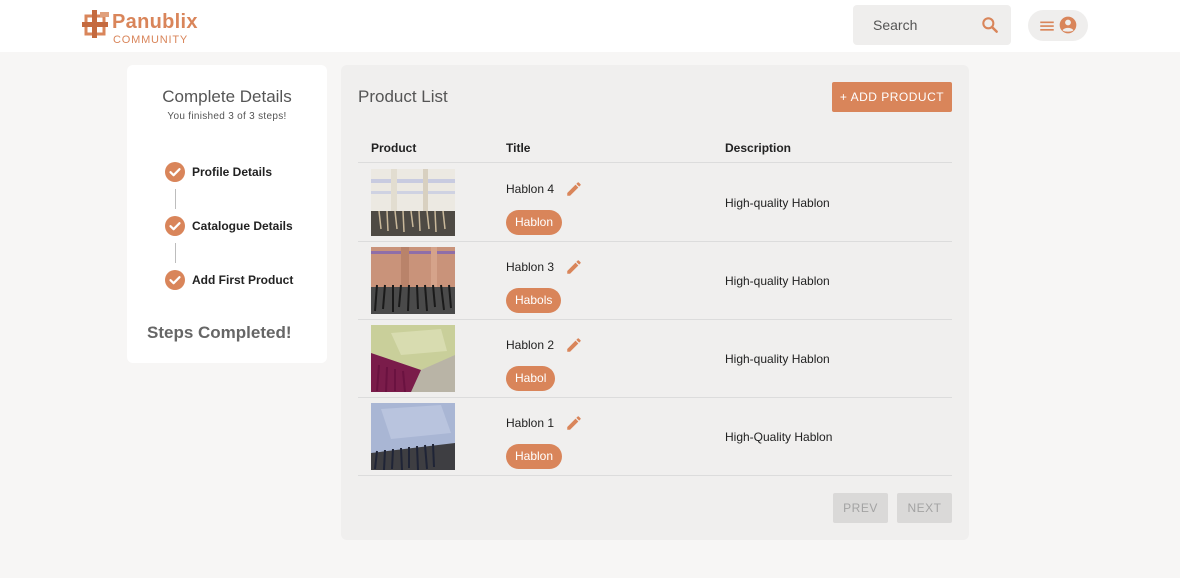 This screenshot has width=1180, height=578. Describe the element at coordinates (232, 172) in the screenshot. I see `step-label: Profile Details` at that location.